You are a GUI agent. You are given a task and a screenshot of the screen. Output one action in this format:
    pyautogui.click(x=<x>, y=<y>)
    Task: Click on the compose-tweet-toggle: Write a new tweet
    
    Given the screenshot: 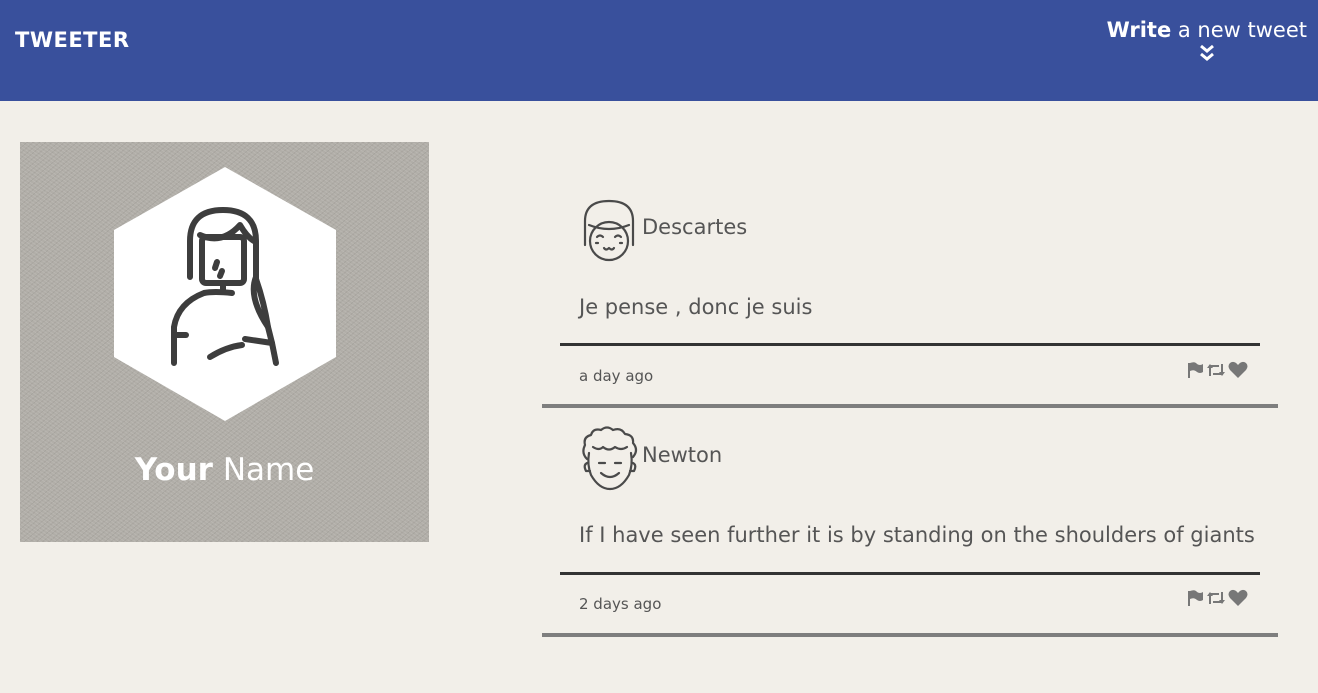 What is the action you would take?
    pyautogui.click(x=1207, y=39)
    